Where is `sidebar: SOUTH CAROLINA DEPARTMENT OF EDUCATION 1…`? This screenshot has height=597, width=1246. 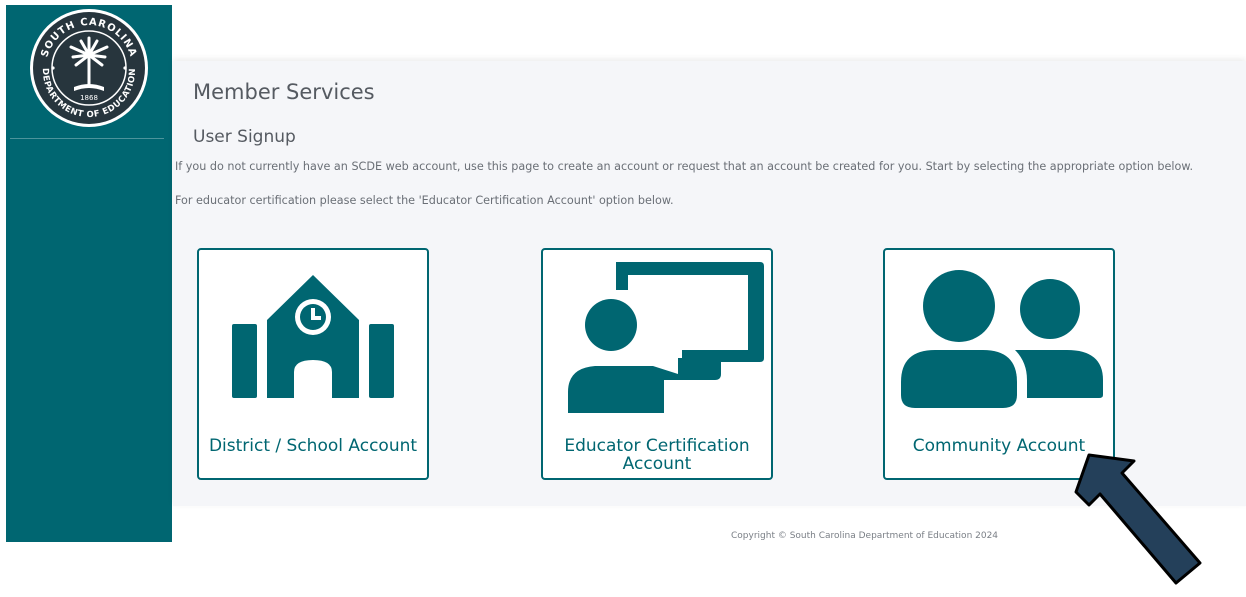 sidebar: SOUTH CAROLINA DEPARTMENT OF EDUCATION 1… is located at coordinates (89, 273).